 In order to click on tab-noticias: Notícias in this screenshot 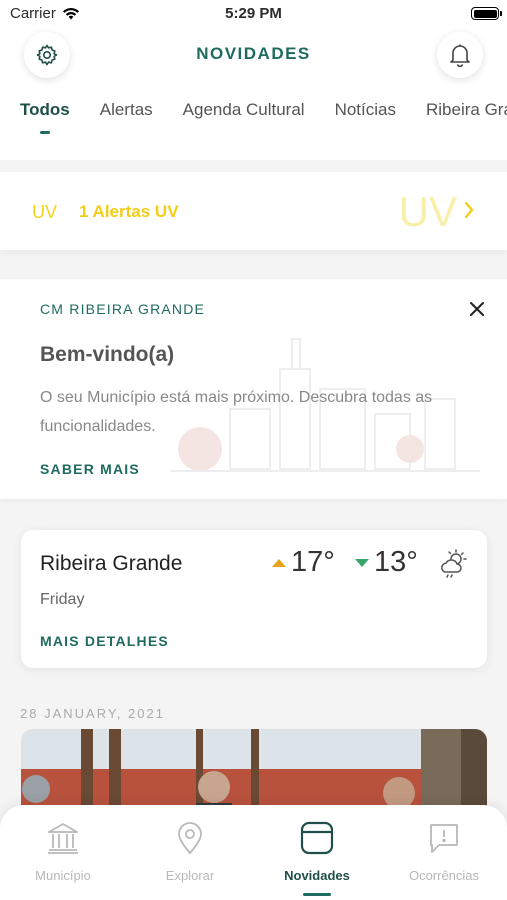, I will do `click(365, 110)`.